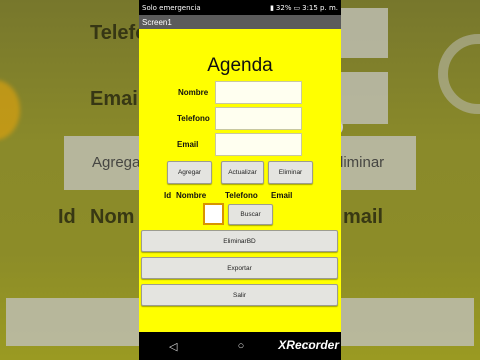 This screenshot has height=360, width=480. Describe the element at coordinates (308, 345) in the screenshot. I see `recorder-watermark: XRecorder` at that location.